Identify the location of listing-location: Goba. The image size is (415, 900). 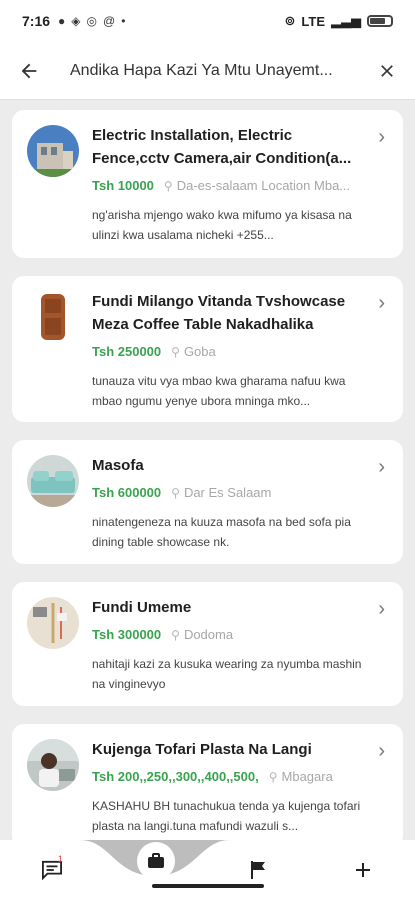
(199, 351).